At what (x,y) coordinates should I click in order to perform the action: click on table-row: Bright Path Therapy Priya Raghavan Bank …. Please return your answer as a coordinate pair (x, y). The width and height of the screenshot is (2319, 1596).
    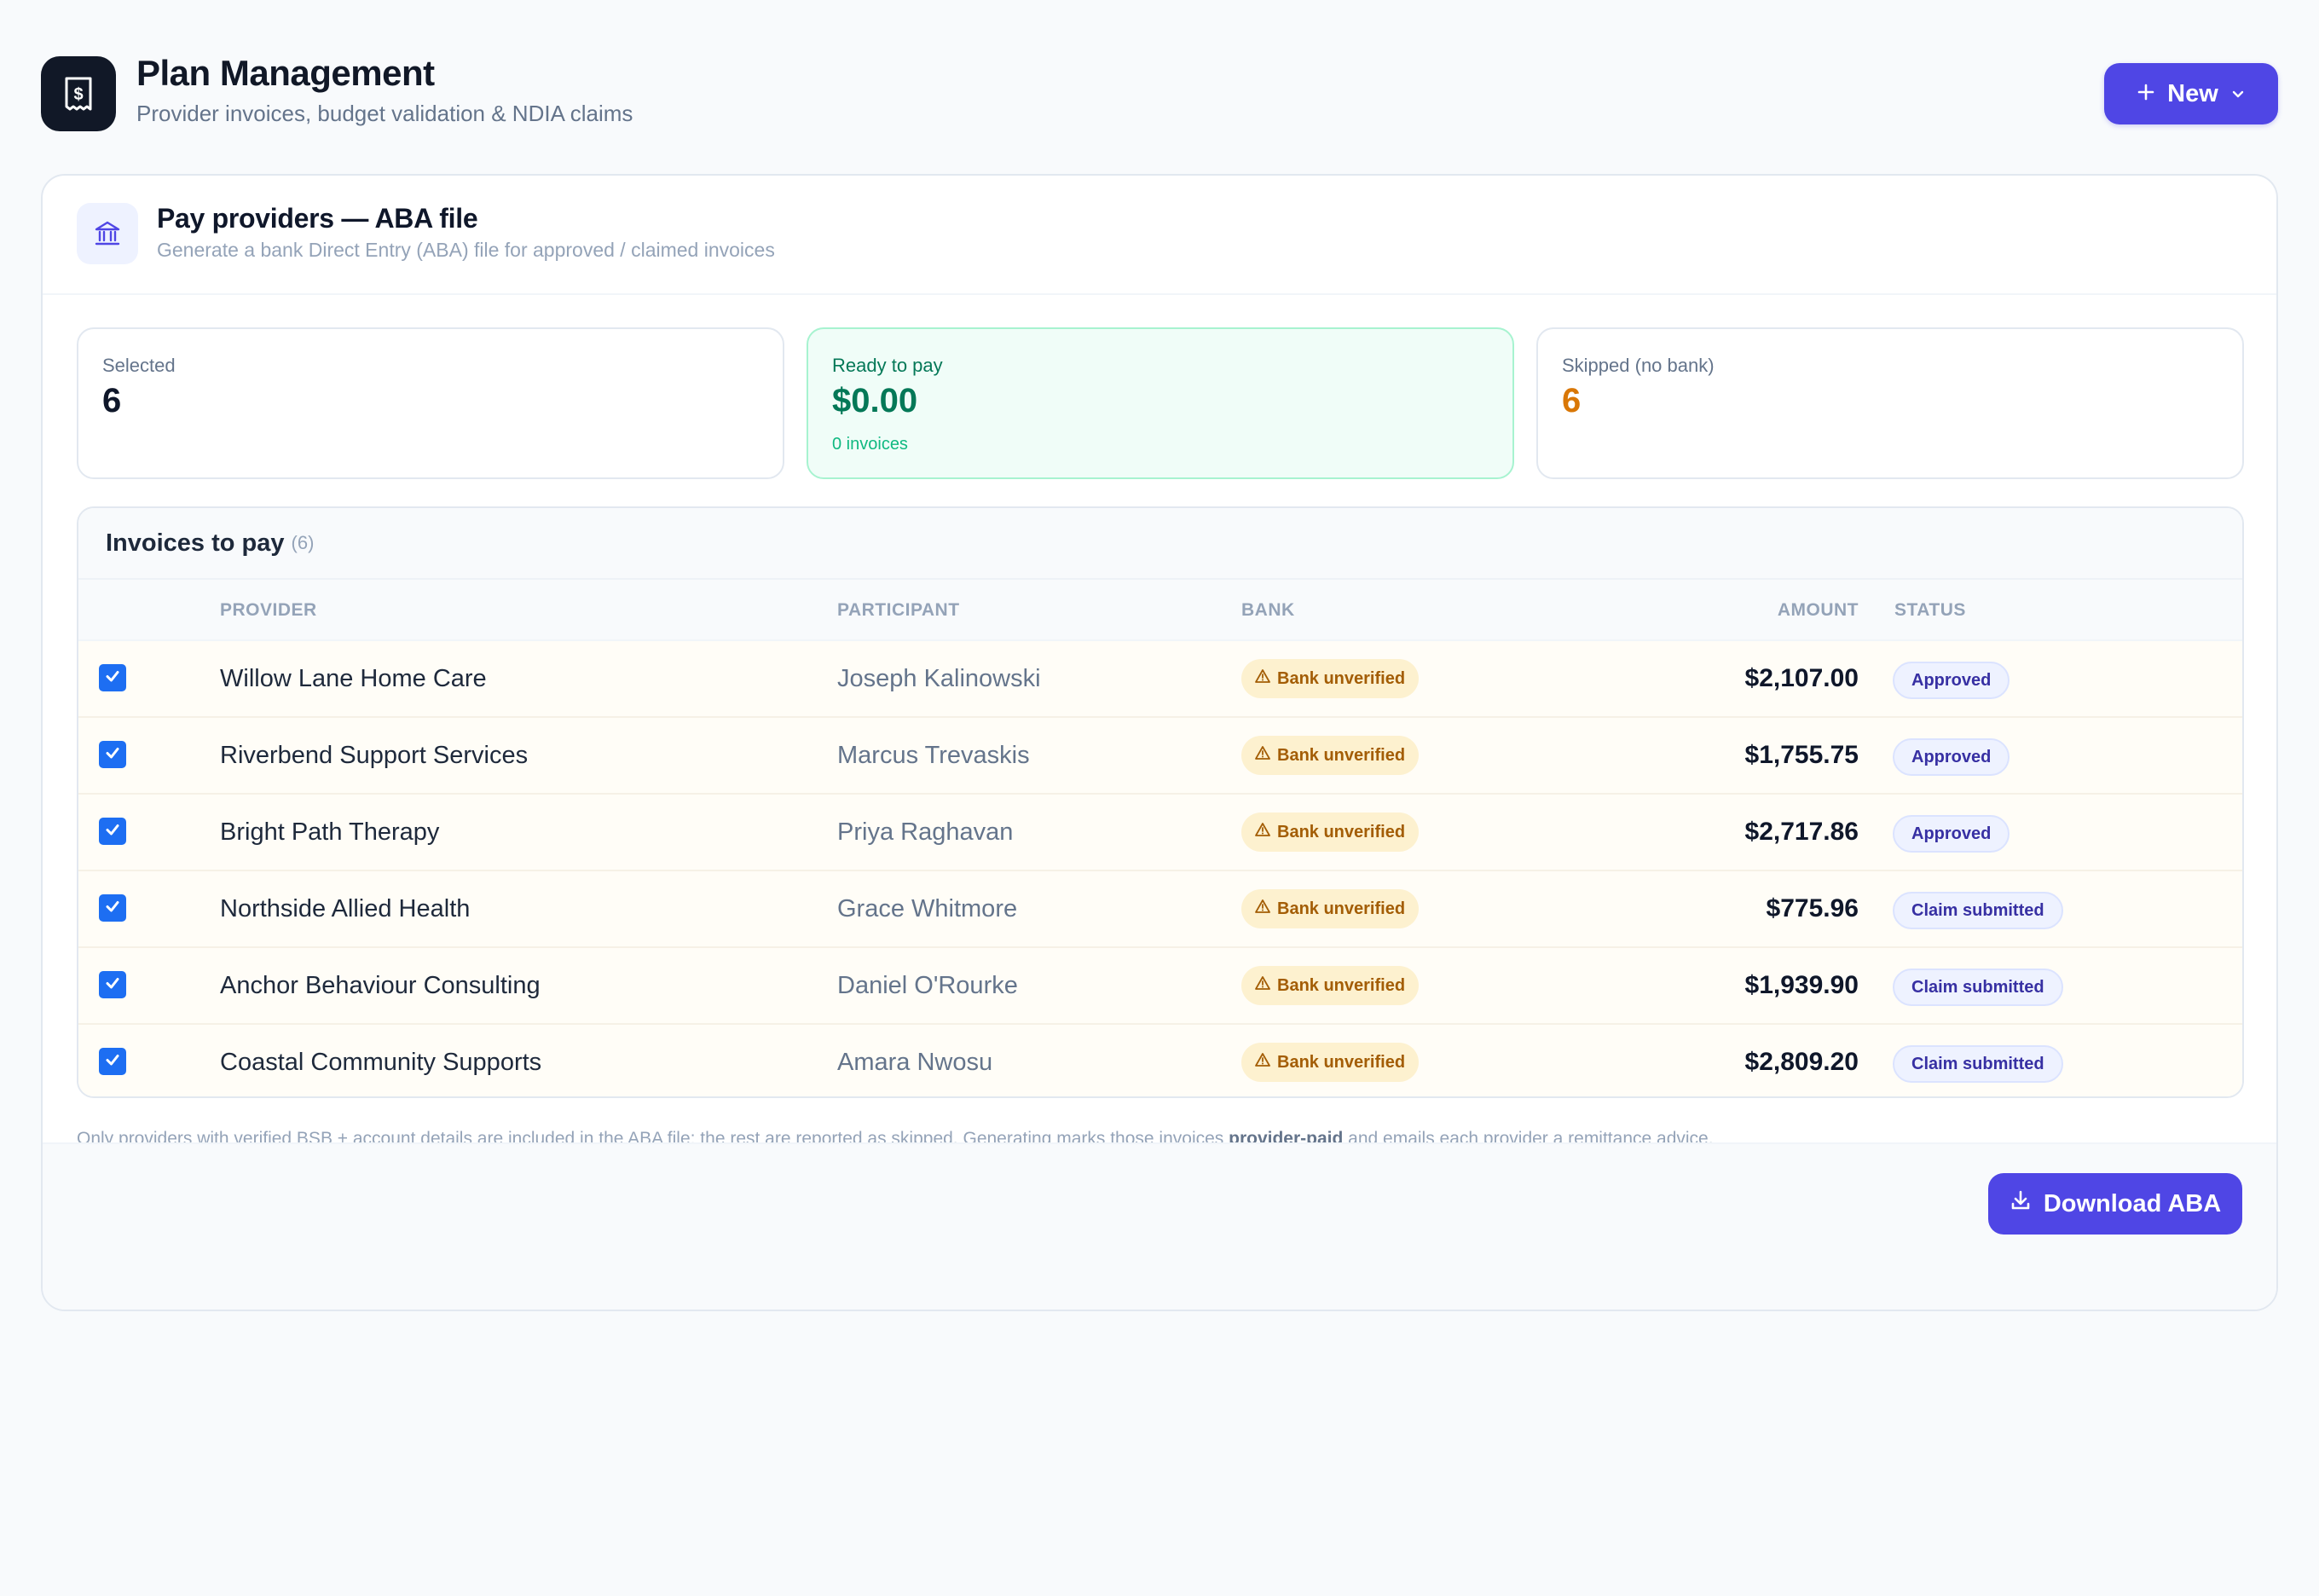
    Looking at the image, I should click on (1160, 833).